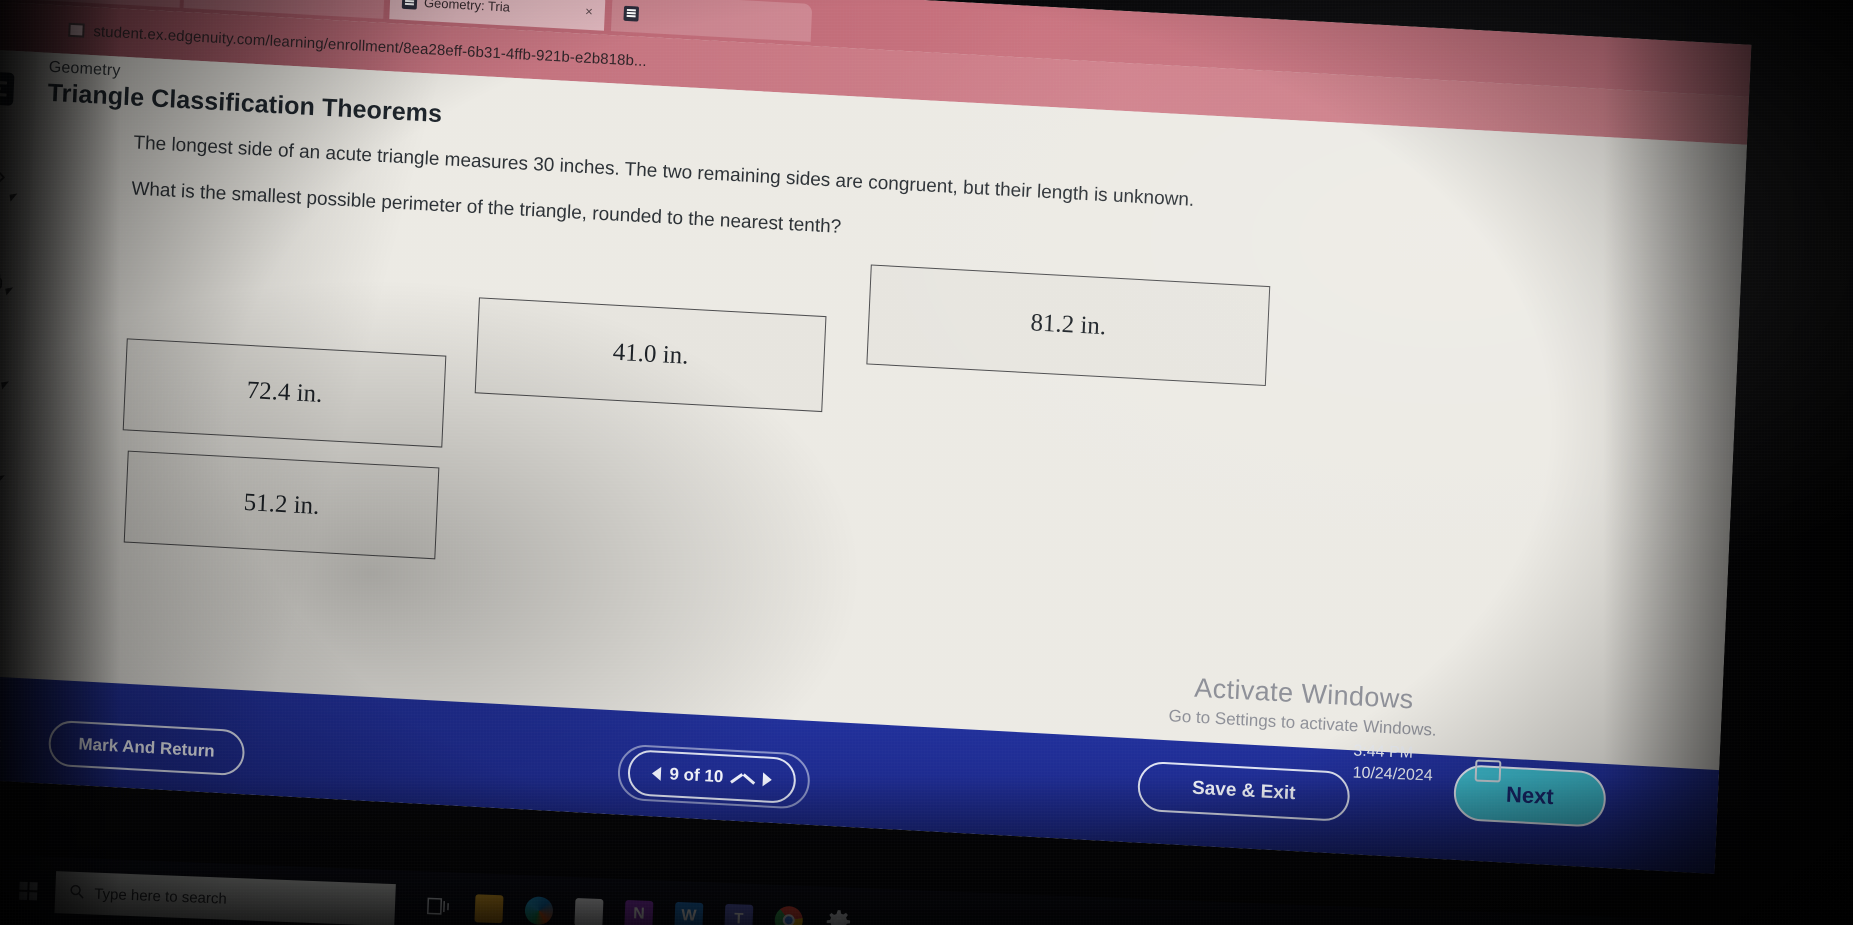 The width and height of the screenshot is (1853, 925). What do you see at coordinates (1383, 752) in the screenshot?
I see `clock-time: 3:44 PM` at bounding box center [1383, 752].